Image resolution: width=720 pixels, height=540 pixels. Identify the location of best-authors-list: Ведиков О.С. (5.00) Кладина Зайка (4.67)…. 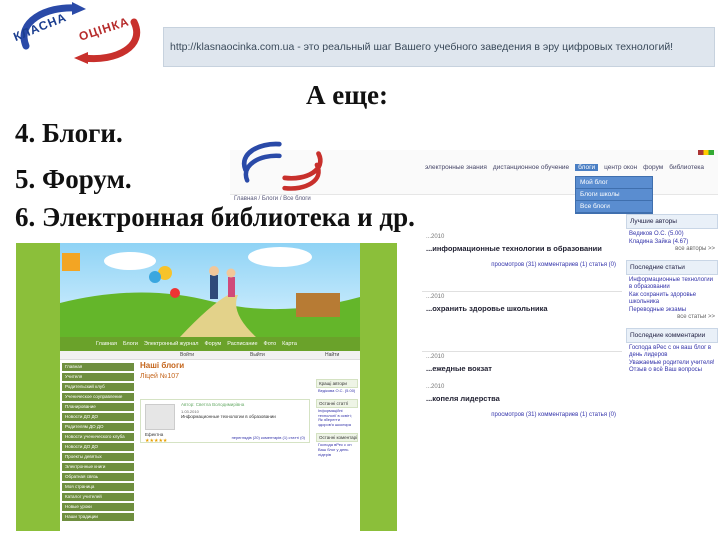
(672, 242).